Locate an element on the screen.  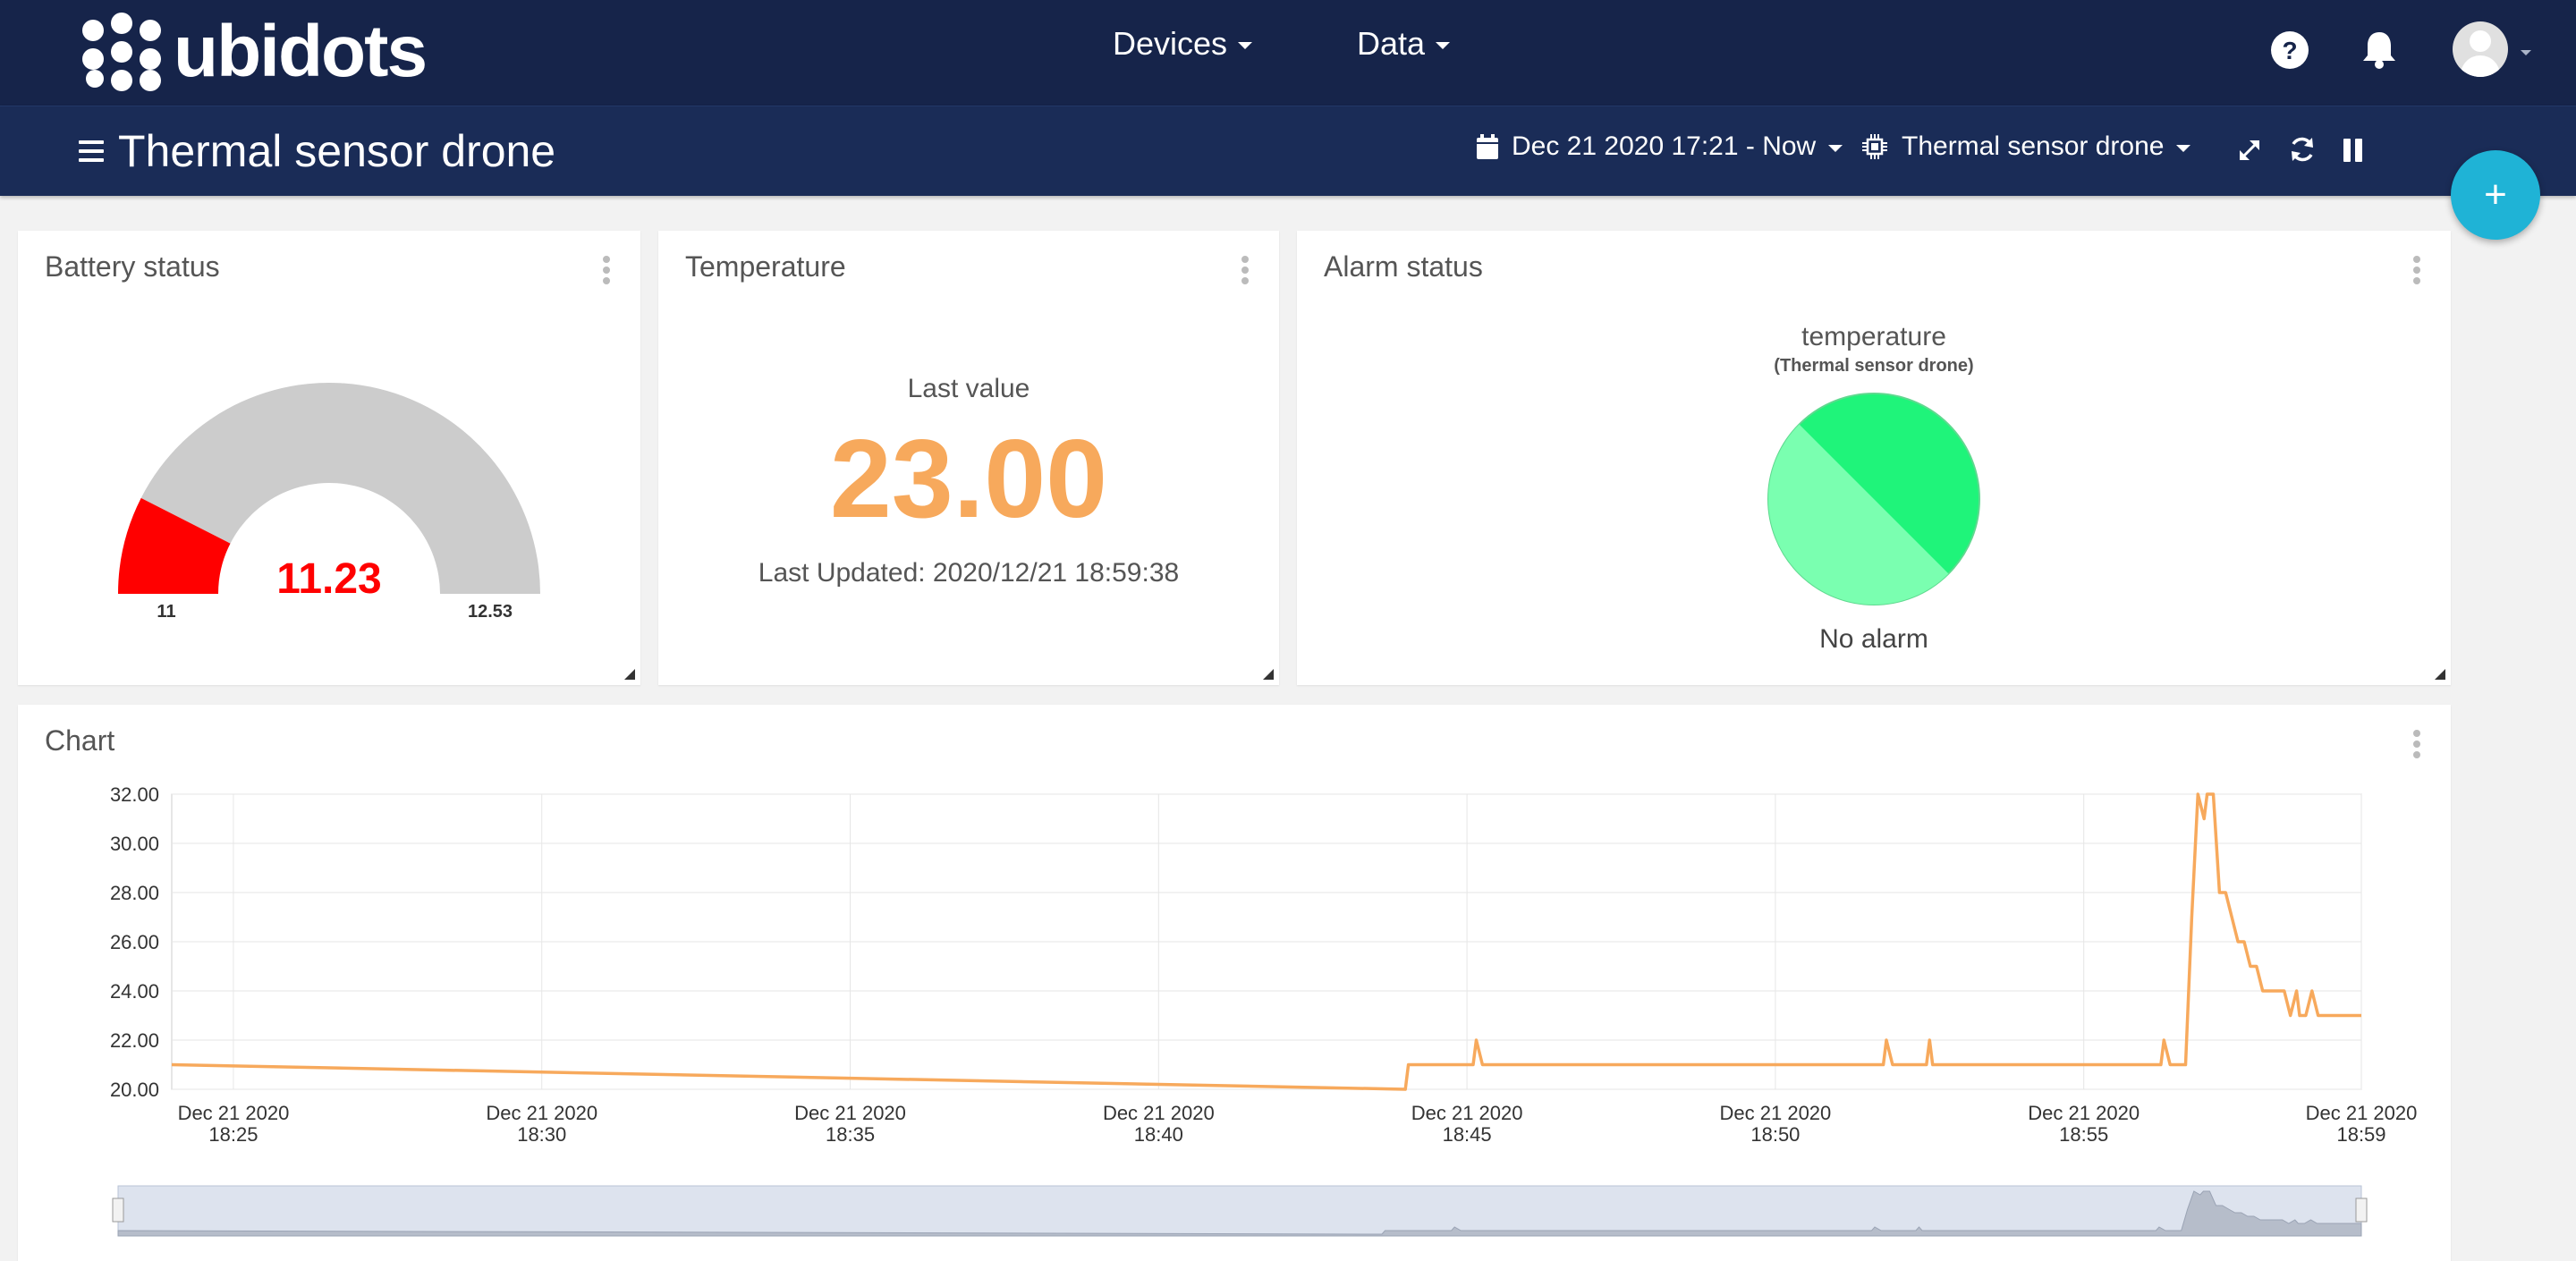
gauge-value: 11.23 is located at coordinates (328, 579).